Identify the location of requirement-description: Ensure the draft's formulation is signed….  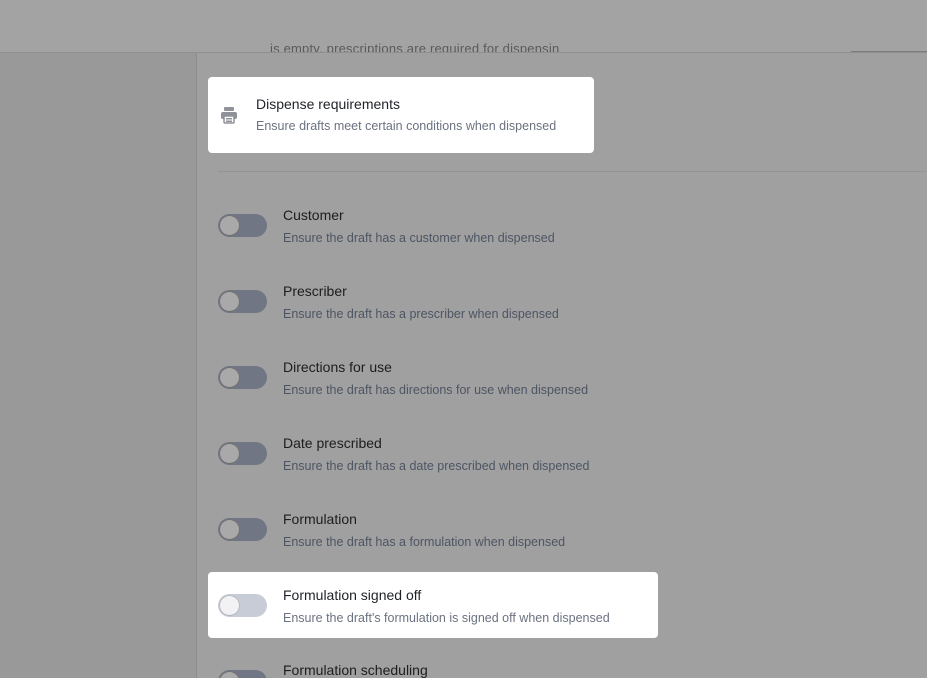
(446, 618).